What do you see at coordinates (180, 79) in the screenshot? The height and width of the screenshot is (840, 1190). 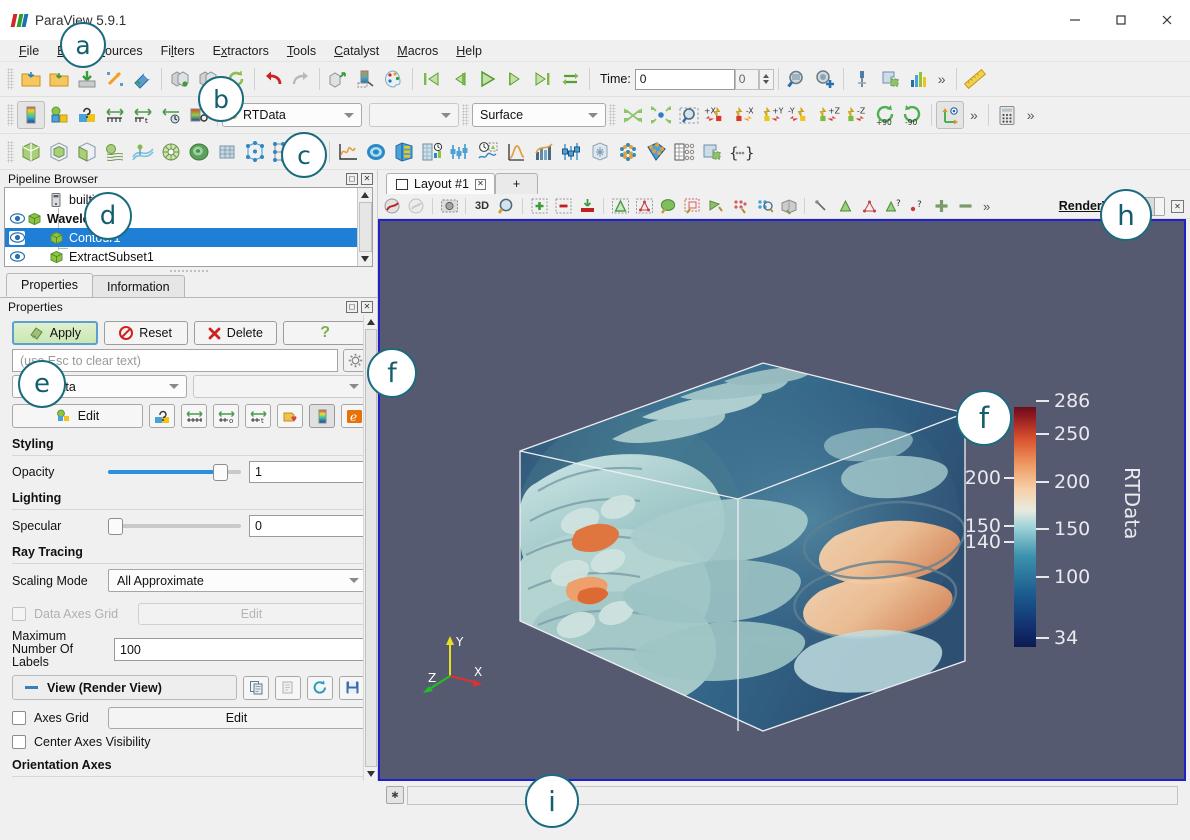 I see `save-state-icon` at bounding box center [180, 79].